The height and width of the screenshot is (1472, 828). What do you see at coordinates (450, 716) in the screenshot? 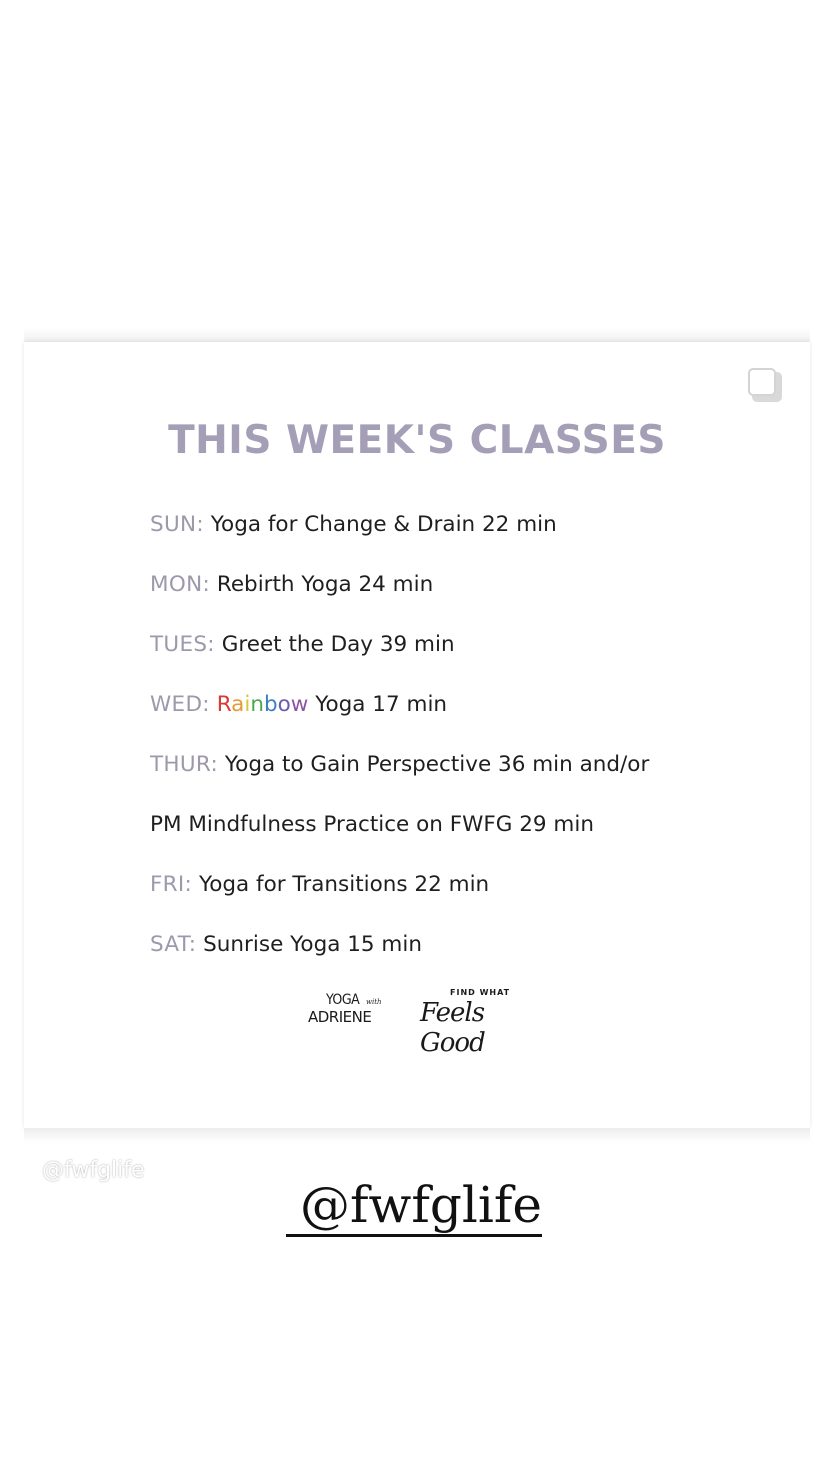
I see `schedule-row-wed: WED: Rainbow Yoga 17 min` at bounding box center [450, 716].